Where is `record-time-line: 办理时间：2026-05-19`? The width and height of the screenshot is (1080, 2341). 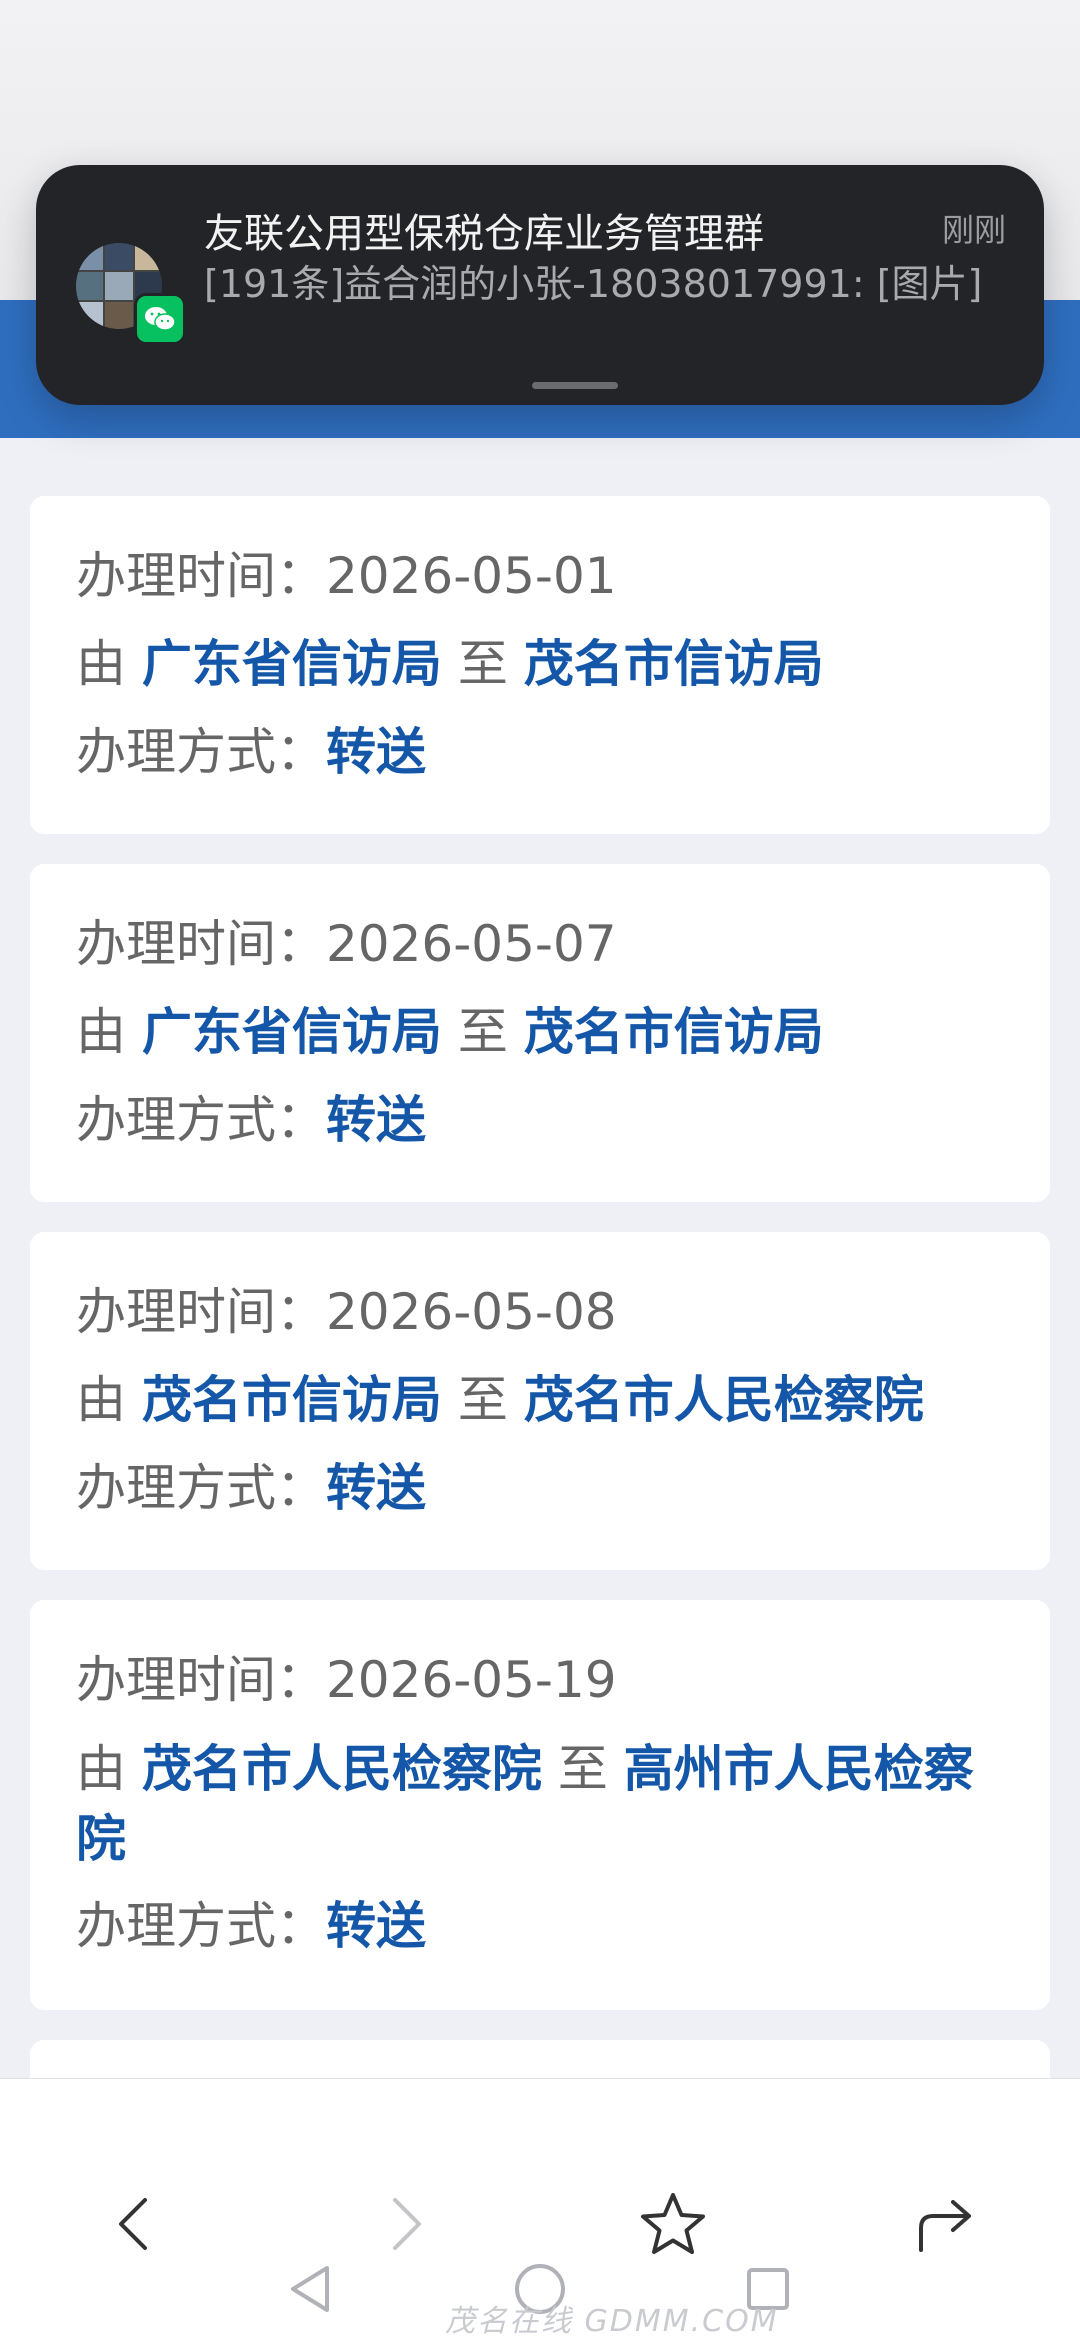
record-time-line: 办理时间：2026-05-19 is located at coordinates (540, 1680).